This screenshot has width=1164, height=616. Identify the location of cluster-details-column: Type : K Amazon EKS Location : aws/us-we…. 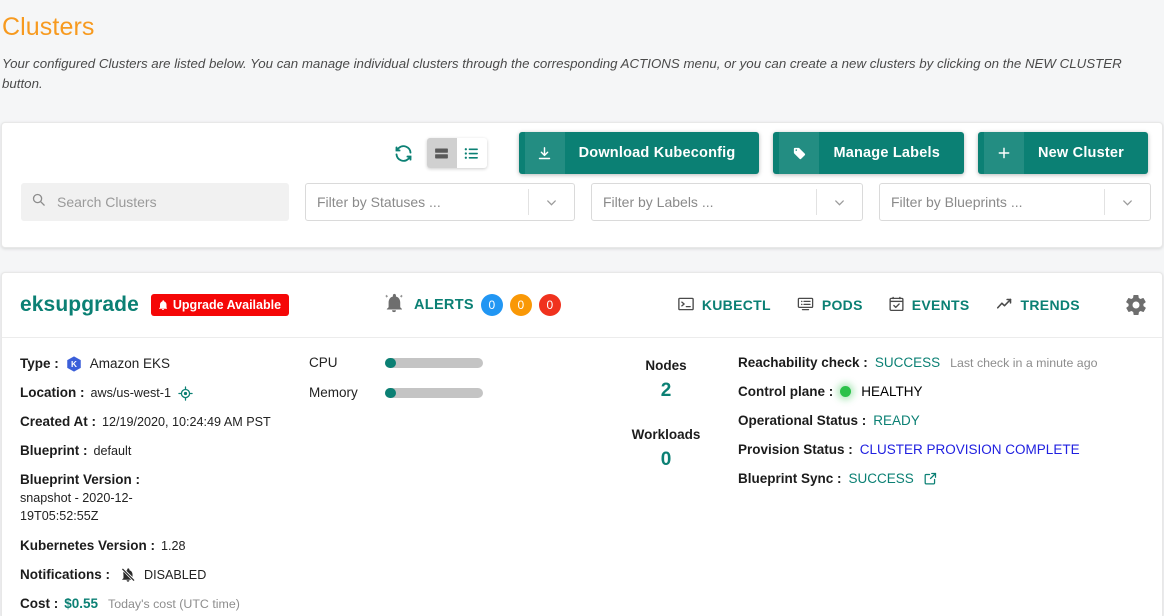
(152, 485).